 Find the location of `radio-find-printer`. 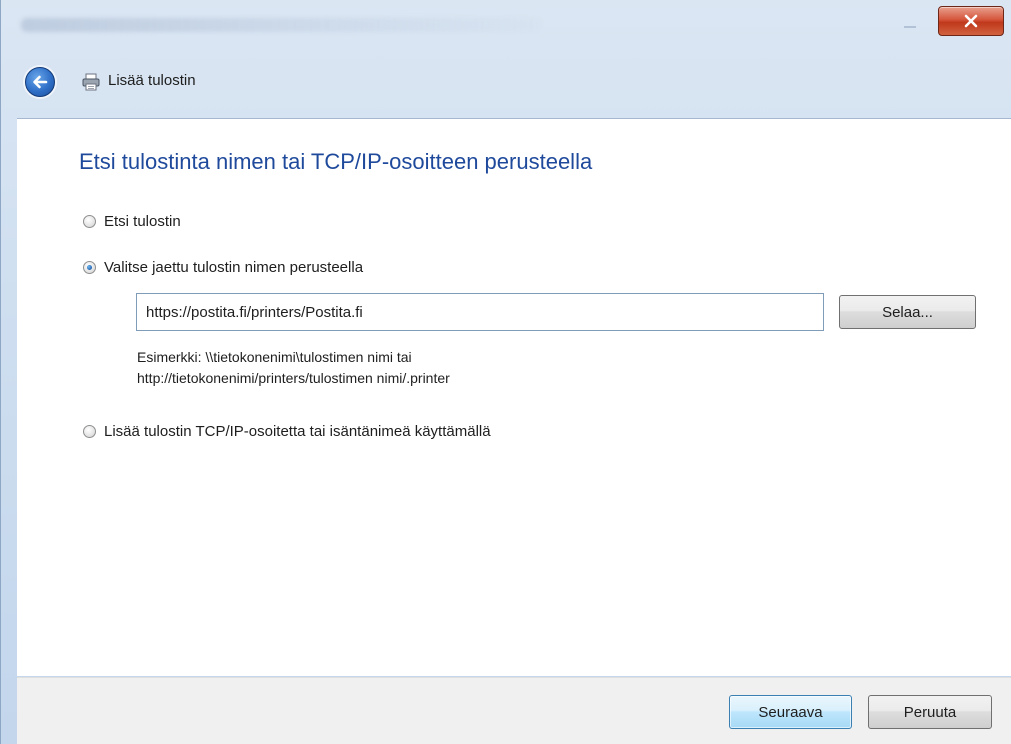

radio-find-printer is located at coordinates (89, 221).